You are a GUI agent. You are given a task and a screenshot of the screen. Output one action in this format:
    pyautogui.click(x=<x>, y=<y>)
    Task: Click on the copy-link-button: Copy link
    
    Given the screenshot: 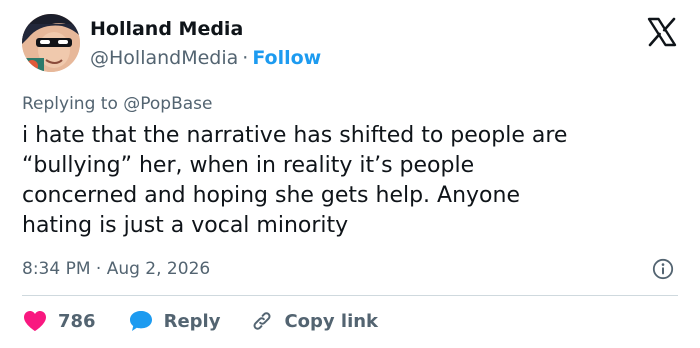 What is the action you would take?
    pyautogui.click(x=314, y=321)
    